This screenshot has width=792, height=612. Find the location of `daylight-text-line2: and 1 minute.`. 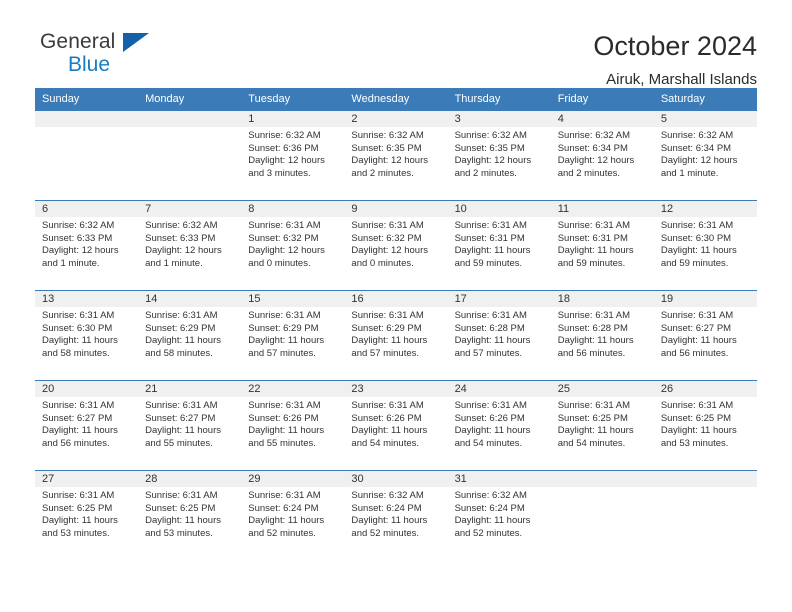

daylight-text-line2: and 1 minute. is located at coordinates (689, 173).